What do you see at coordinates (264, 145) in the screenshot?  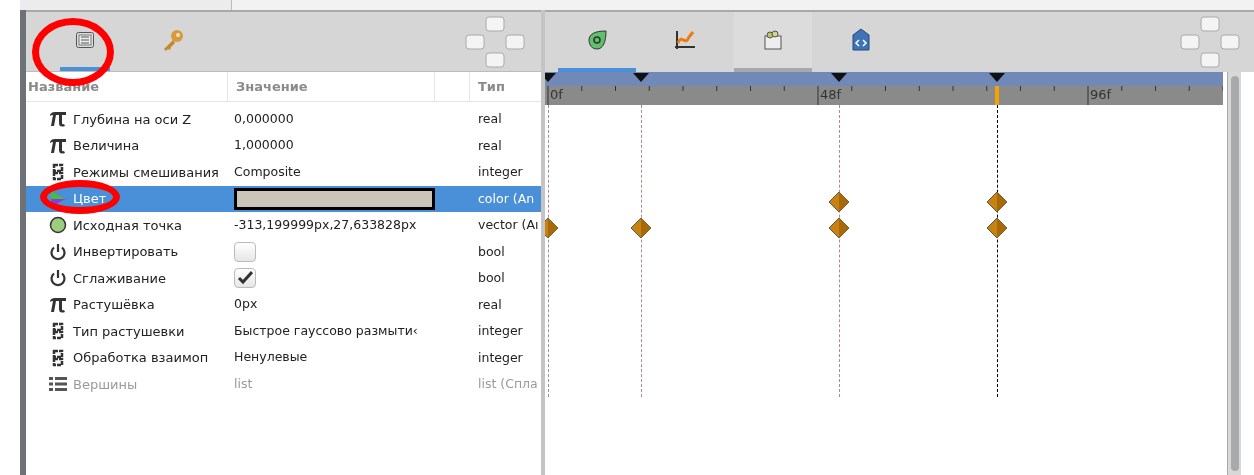 I see `parameter-value: 1,000000` at bounding box center [264, 145].